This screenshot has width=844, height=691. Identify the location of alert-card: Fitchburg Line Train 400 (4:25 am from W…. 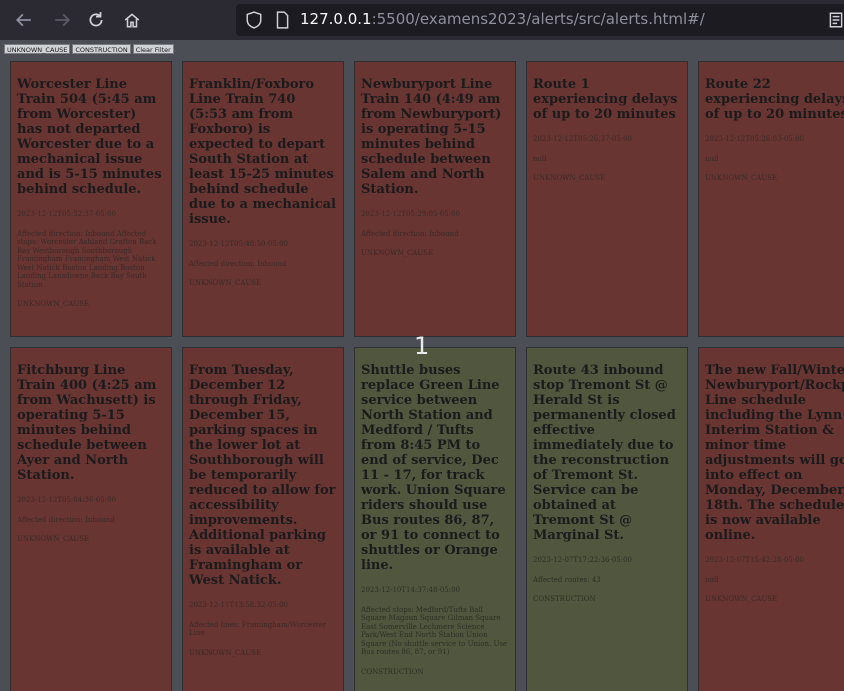
(91, 519).